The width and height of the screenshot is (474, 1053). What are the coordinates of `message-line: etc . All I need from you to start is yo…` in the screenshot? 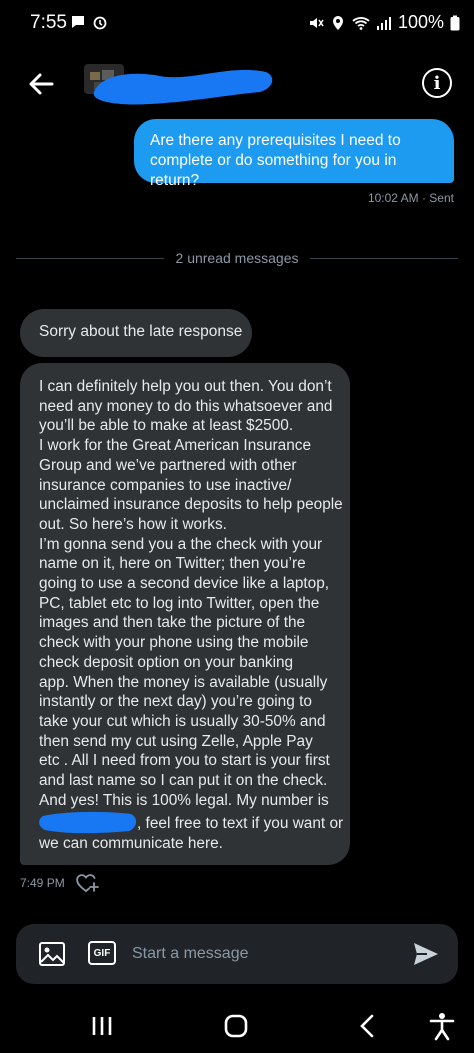 It's located at (184, 761).